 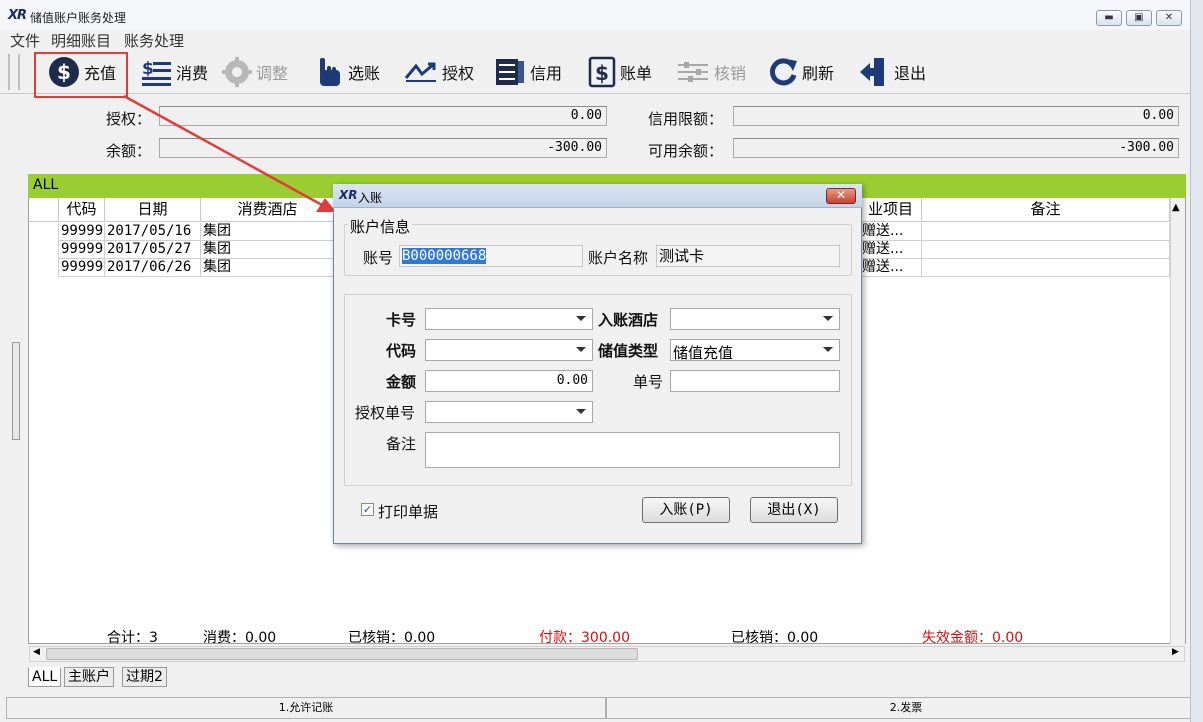 I want to click on amount-label: 金额, so click(x=401, y=382).